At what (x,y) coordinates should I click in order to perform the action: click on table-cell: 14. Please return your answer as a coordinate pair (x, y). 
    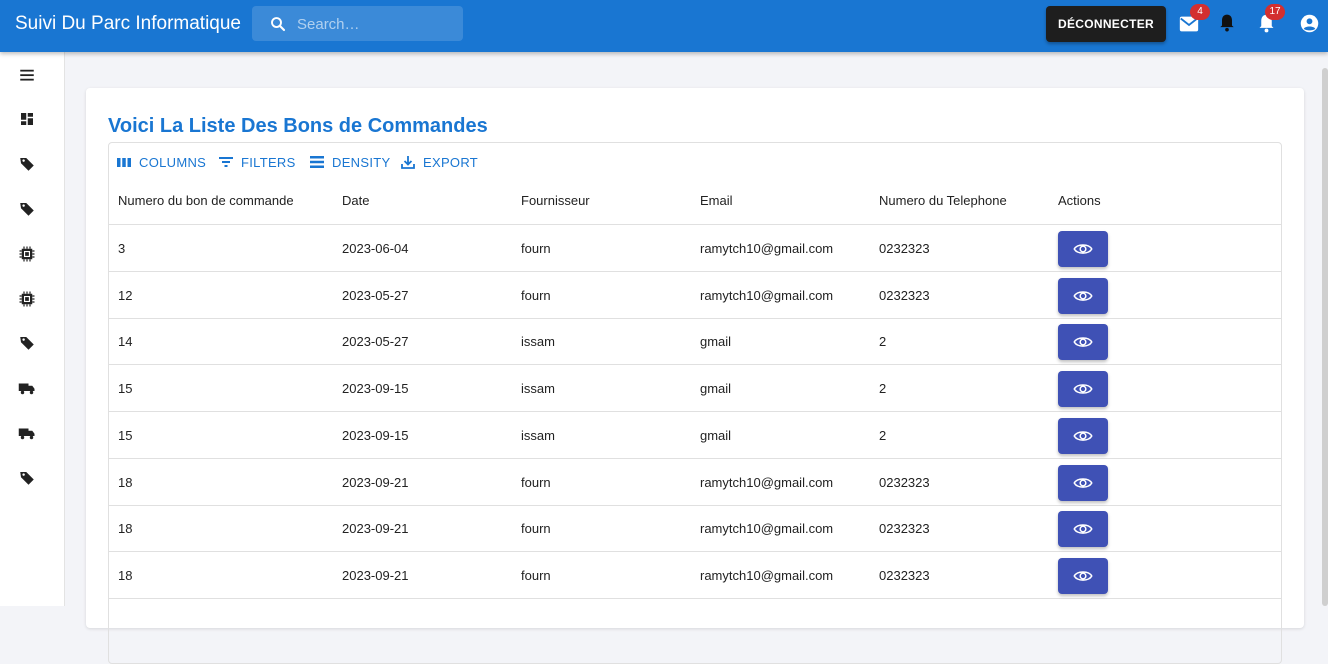
    Looking at the image, I should click on (125, 342).